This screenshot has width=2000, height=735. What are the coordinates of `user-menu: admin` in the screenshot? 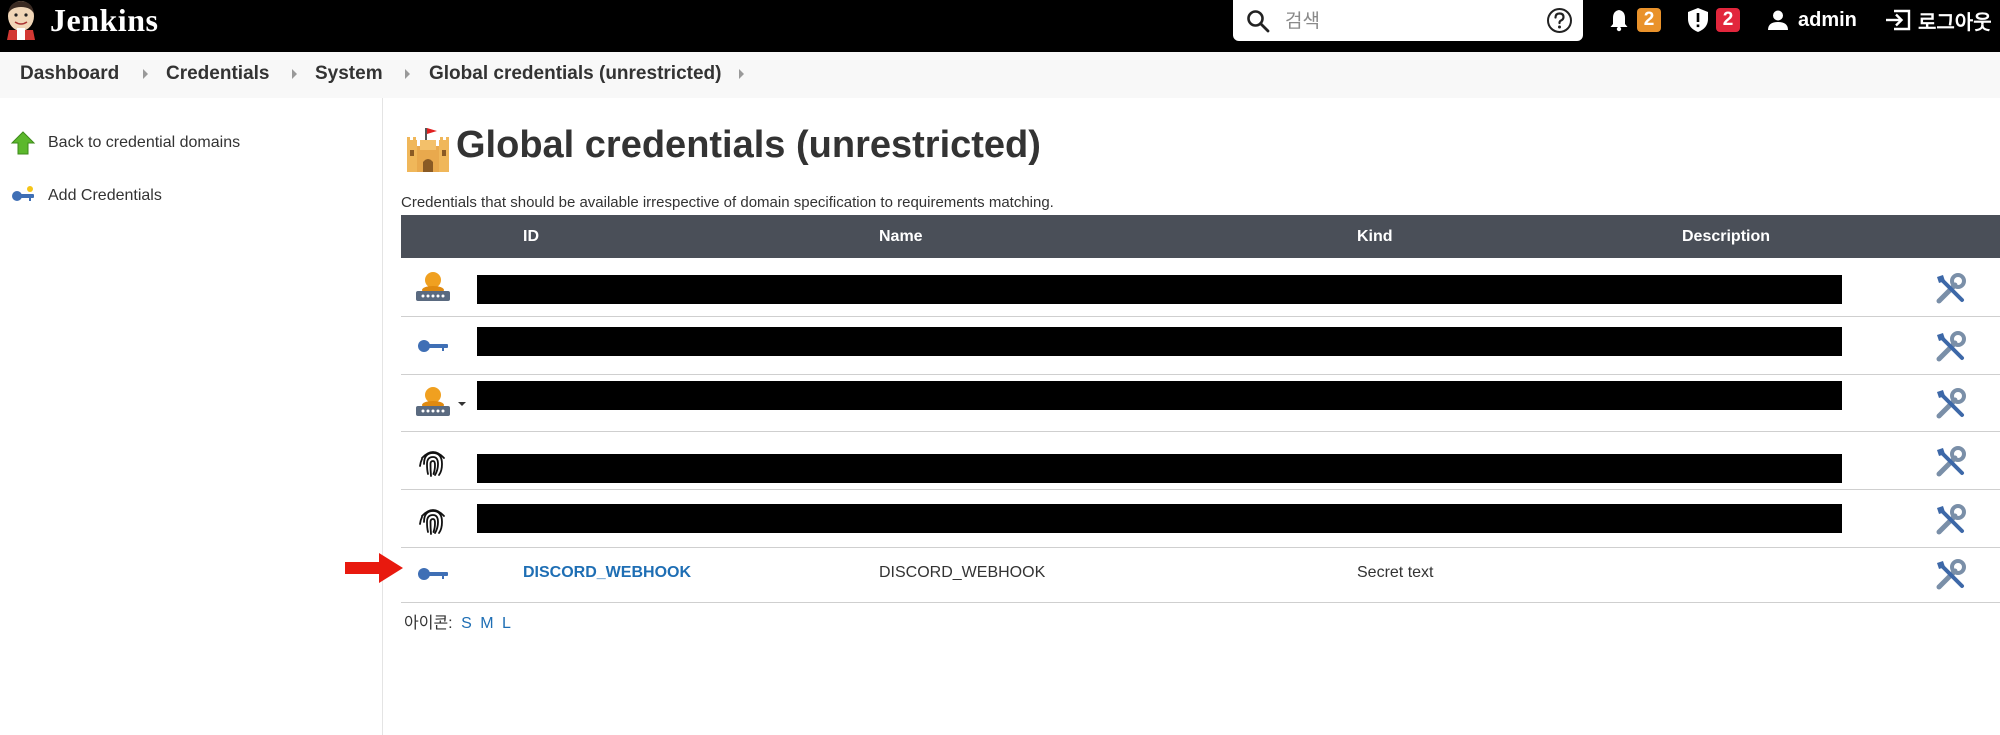 It's located at (1811, 20).